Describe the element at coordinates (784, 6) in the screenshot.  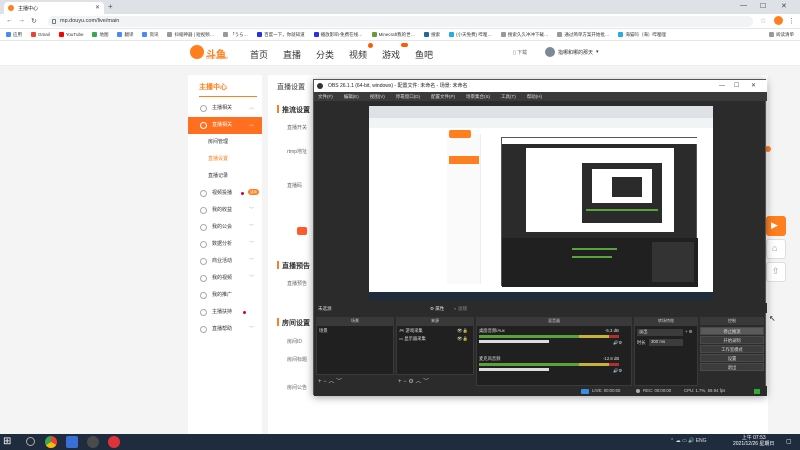
I see `close-window-icon: ✕` at that location.